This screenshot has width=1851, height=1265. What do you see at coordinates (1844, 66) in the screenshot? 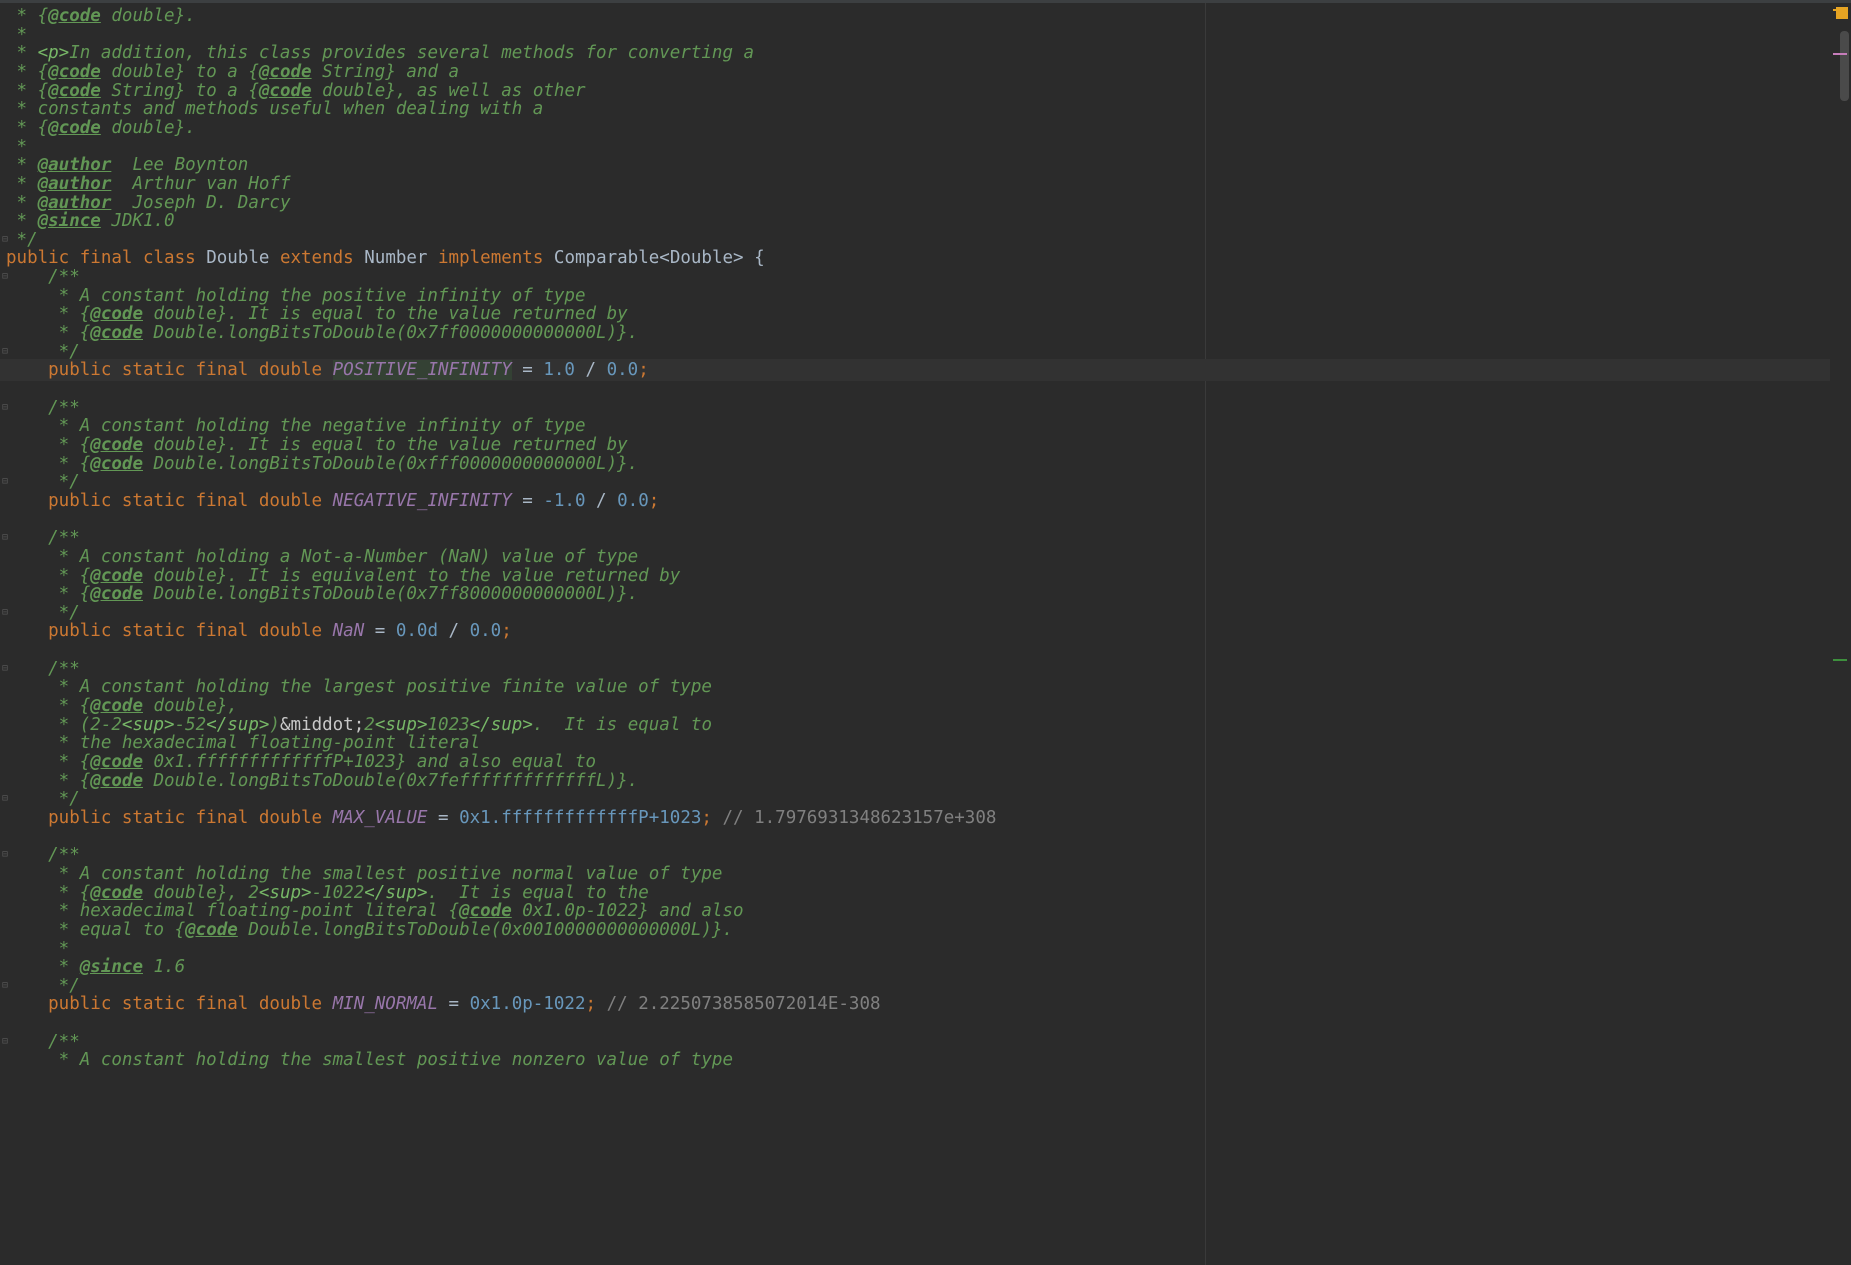
I see `scrollbar-thumb` at bounding box center [1844, 66].